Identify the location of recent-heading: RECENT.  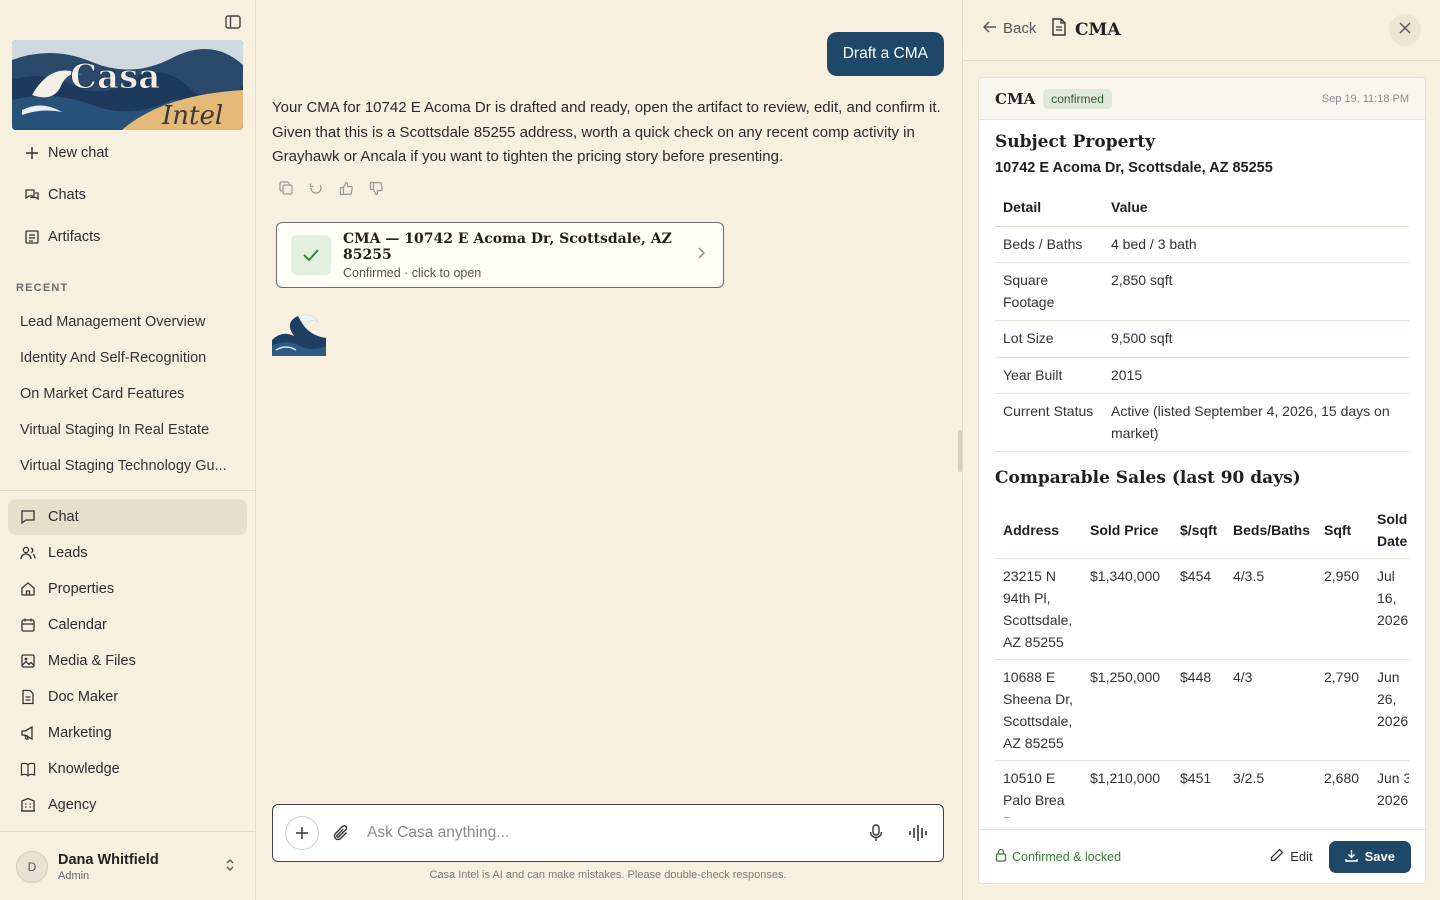
(42, 288).